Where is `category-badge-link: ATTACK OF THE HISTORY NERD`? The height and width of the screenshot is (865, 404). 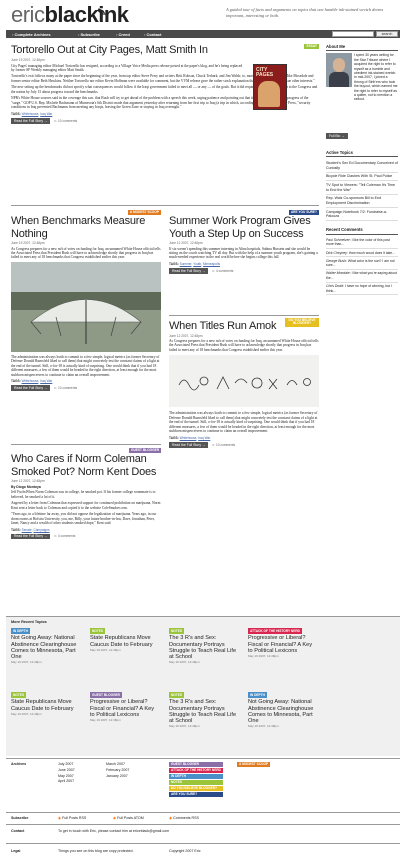 category-badge-link: ATTACK OF THE HISTORY NERD is located at coordinates (196, 771).